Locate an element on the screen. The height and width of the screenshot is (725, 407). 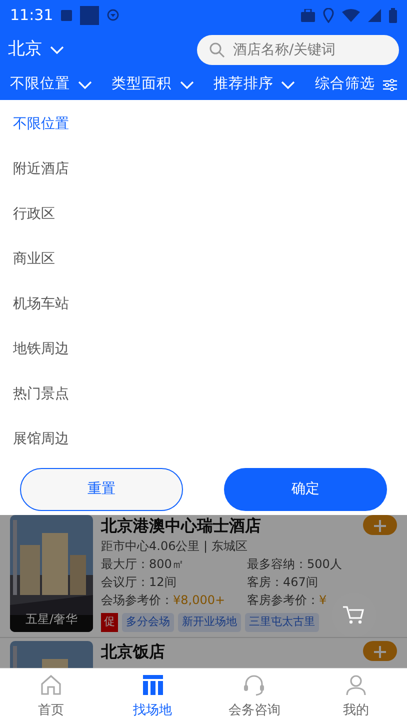
dropdown-item: 商业区 is located at coordinates (203, 257).